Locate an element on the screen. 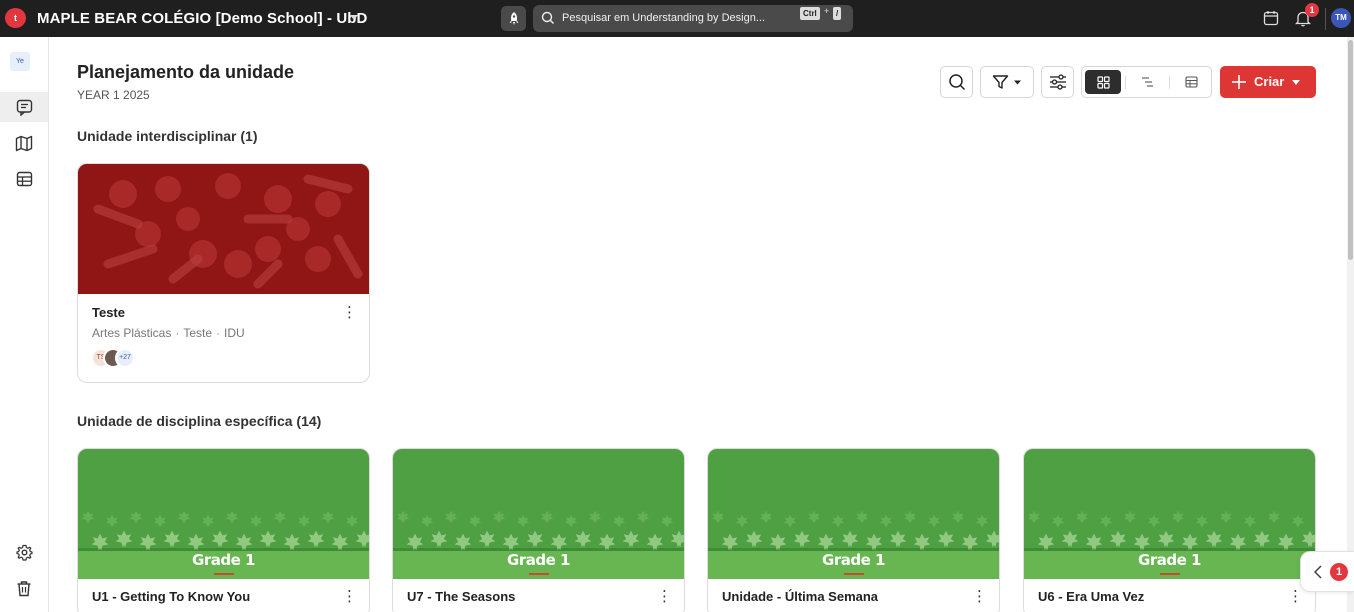 This screenshot has height=612, width=1354. sidebar-item-table is located at coordinates (24, 179).